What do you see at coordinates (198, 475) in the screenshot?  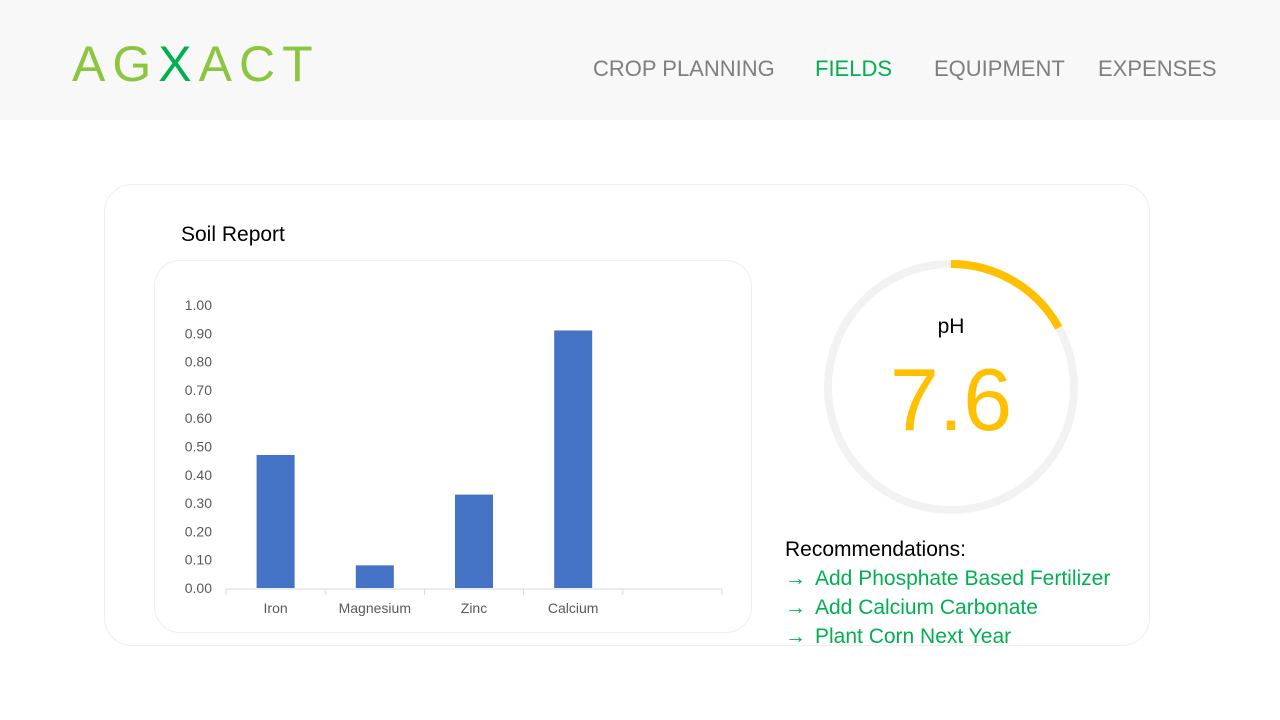 I see `y-tick-label: 0.40` at bounding box center [198, 475].